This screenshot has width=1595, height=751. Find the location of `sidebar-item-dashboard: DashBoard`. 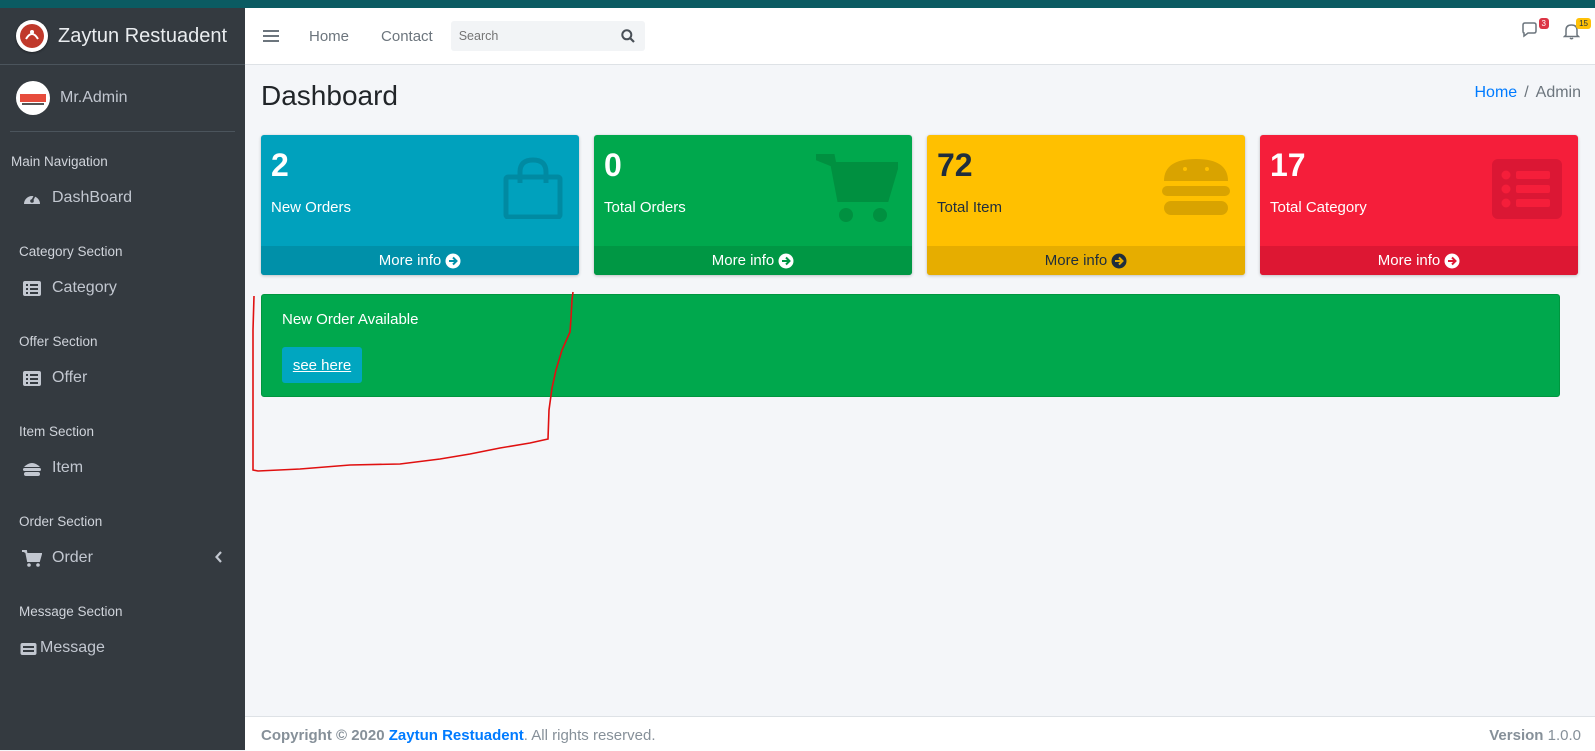

sidebar-item-dashboard: DashBoard is located at coordinates (122, 198).